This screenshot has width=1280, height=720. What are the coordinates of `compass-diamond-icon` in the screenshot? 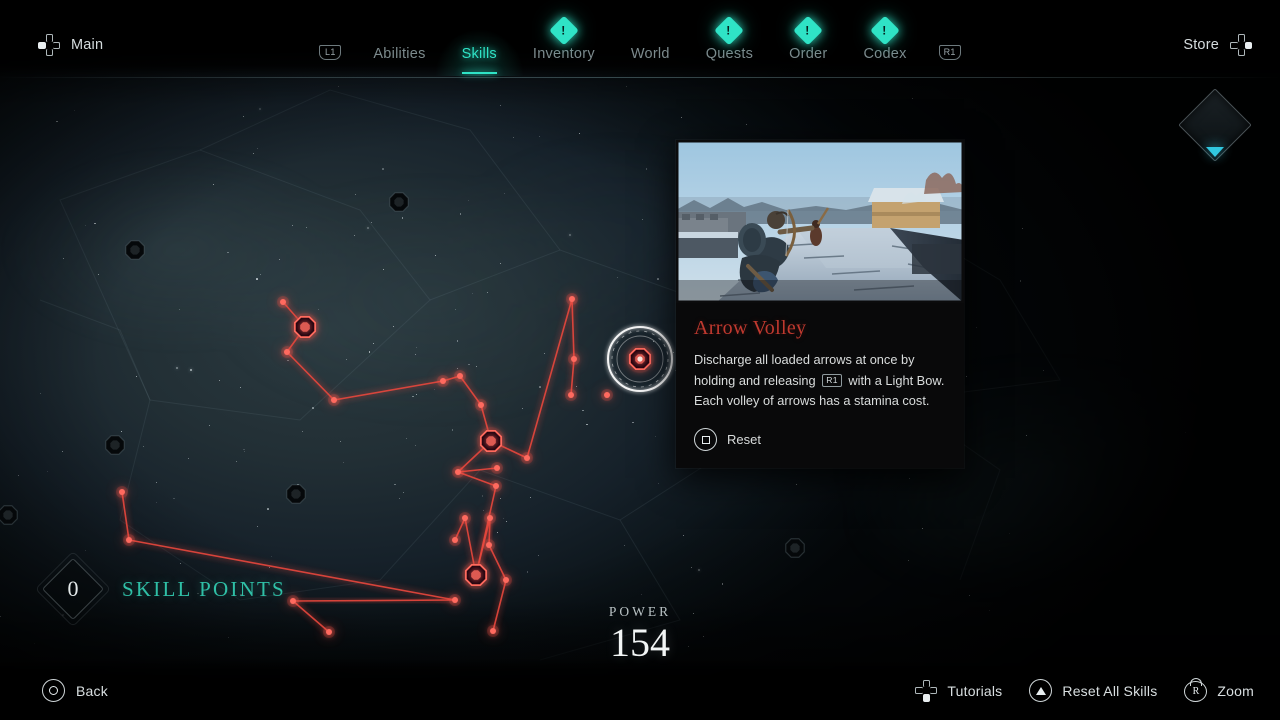 It's located at (1215, 125).